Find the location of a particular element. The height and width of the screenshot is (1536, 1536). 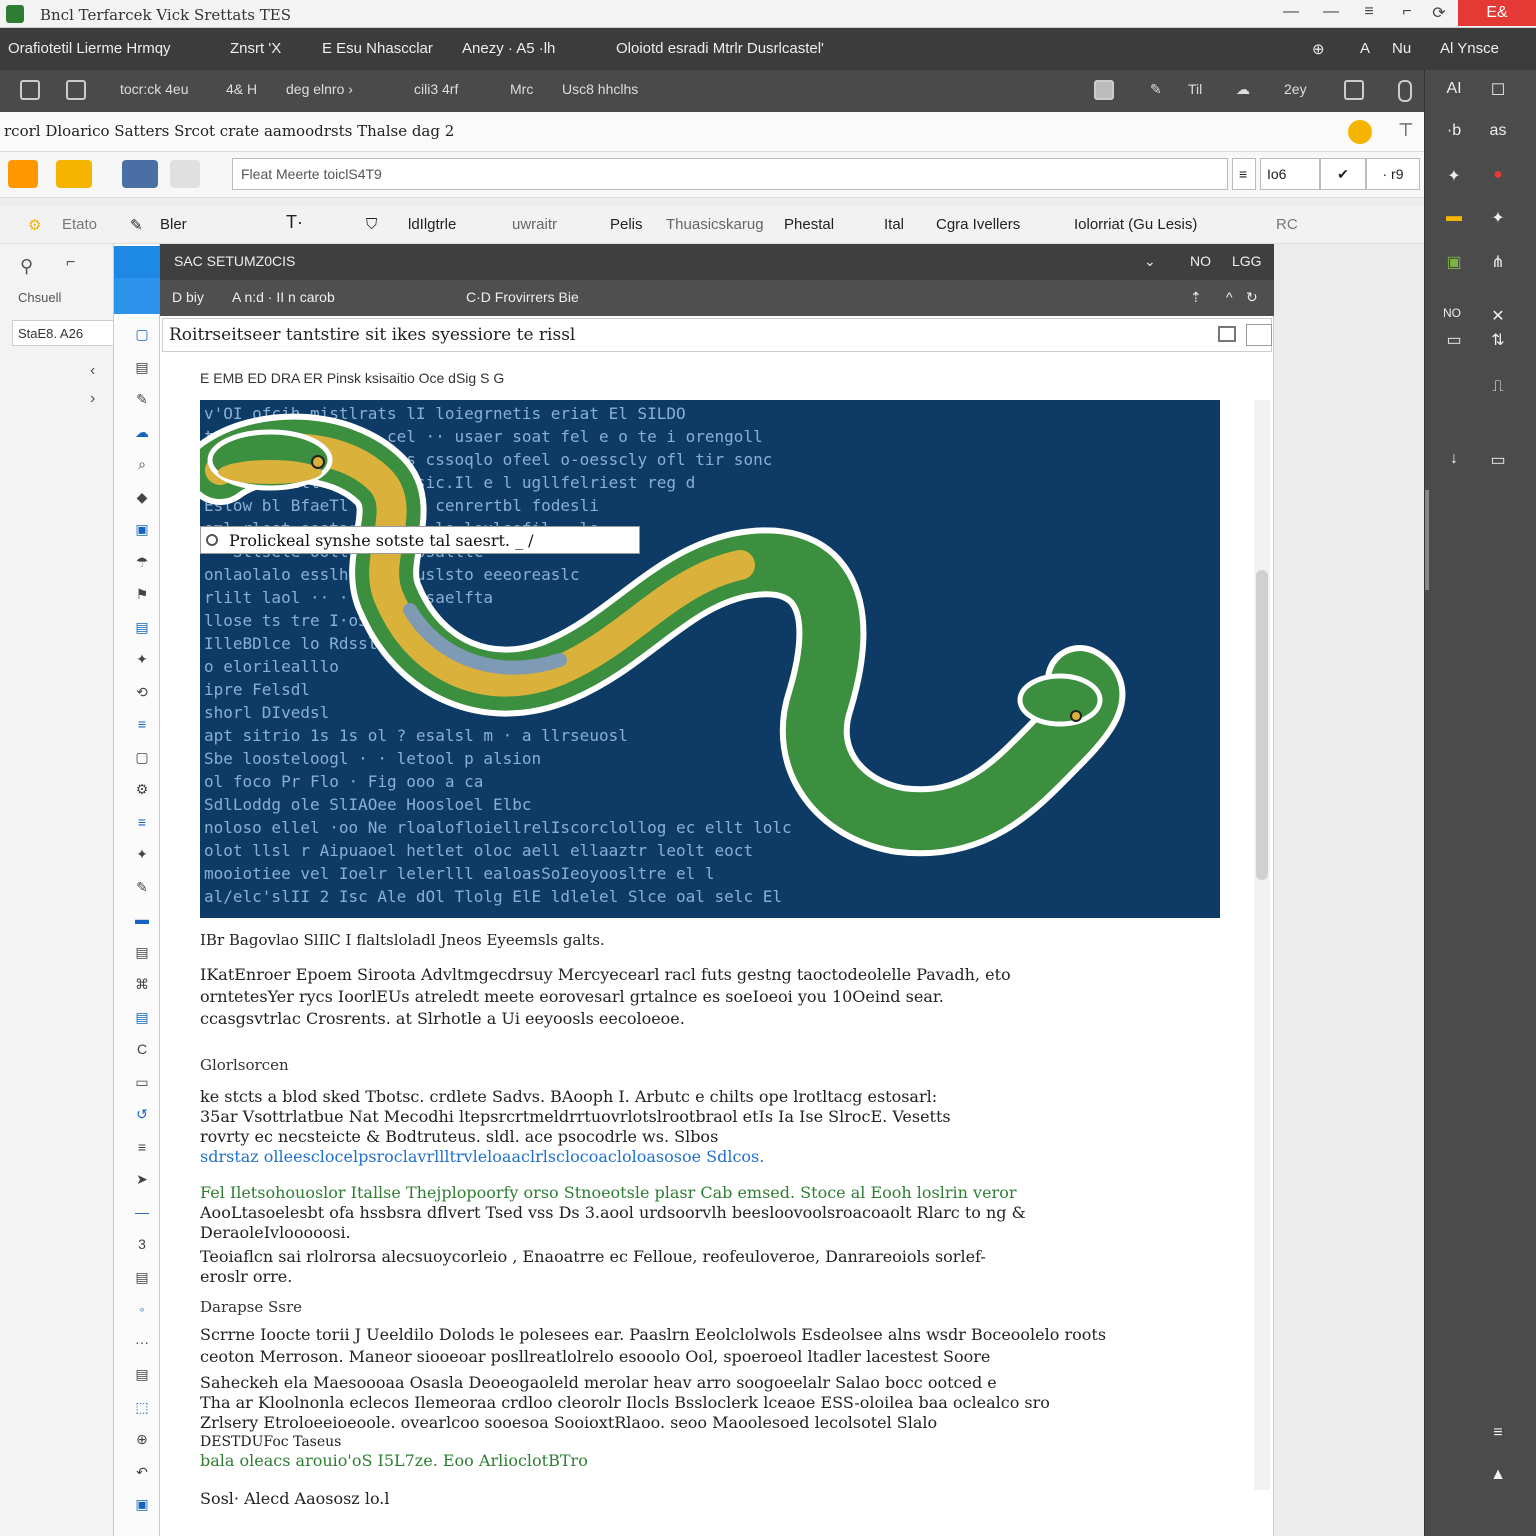

editor-sub-mid: A n:d · II n carob is located at coordinates (283, 297).